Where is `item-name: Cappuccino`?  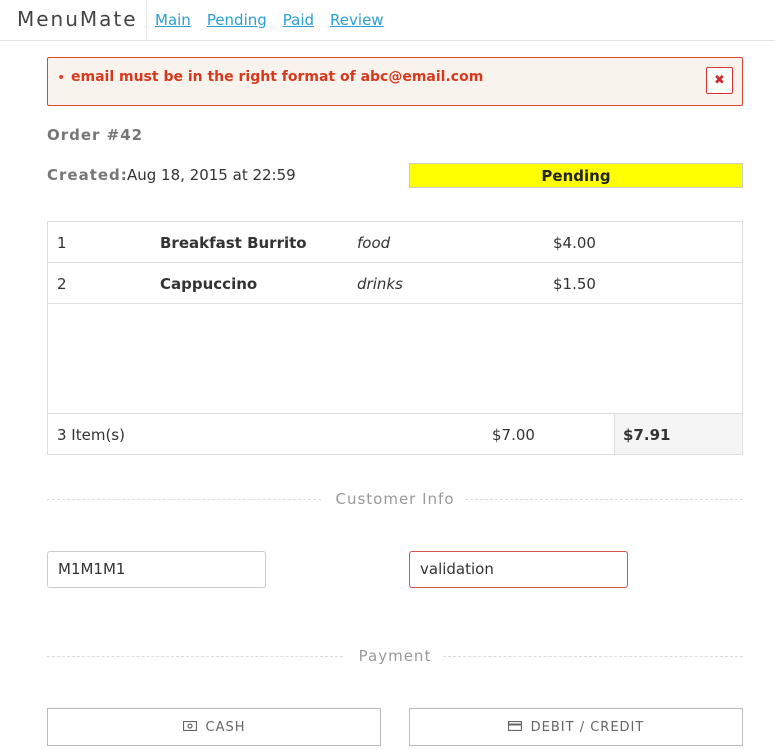
item-name: Cappuccino is located at coordinates (209, 284).